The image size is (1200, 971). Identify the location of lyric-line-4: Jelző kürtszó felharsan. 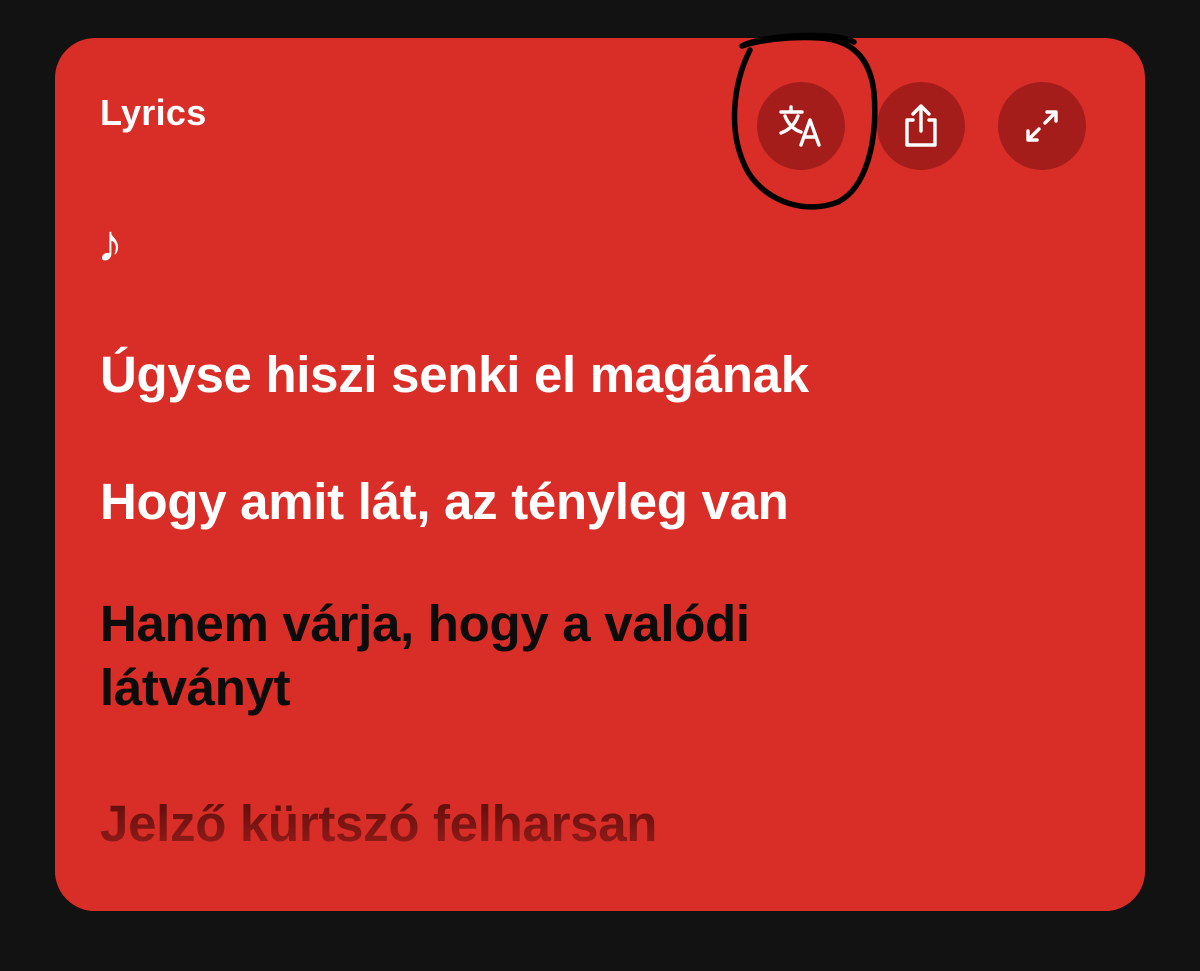
(565, 824).